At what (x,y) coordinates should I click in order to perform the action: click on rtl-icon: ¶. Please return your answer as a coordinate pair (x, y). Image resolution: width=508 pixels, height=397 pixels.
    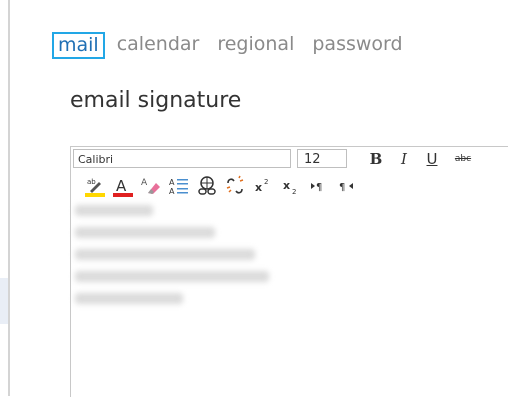
    Looking at the image, I should click on (347, 186).